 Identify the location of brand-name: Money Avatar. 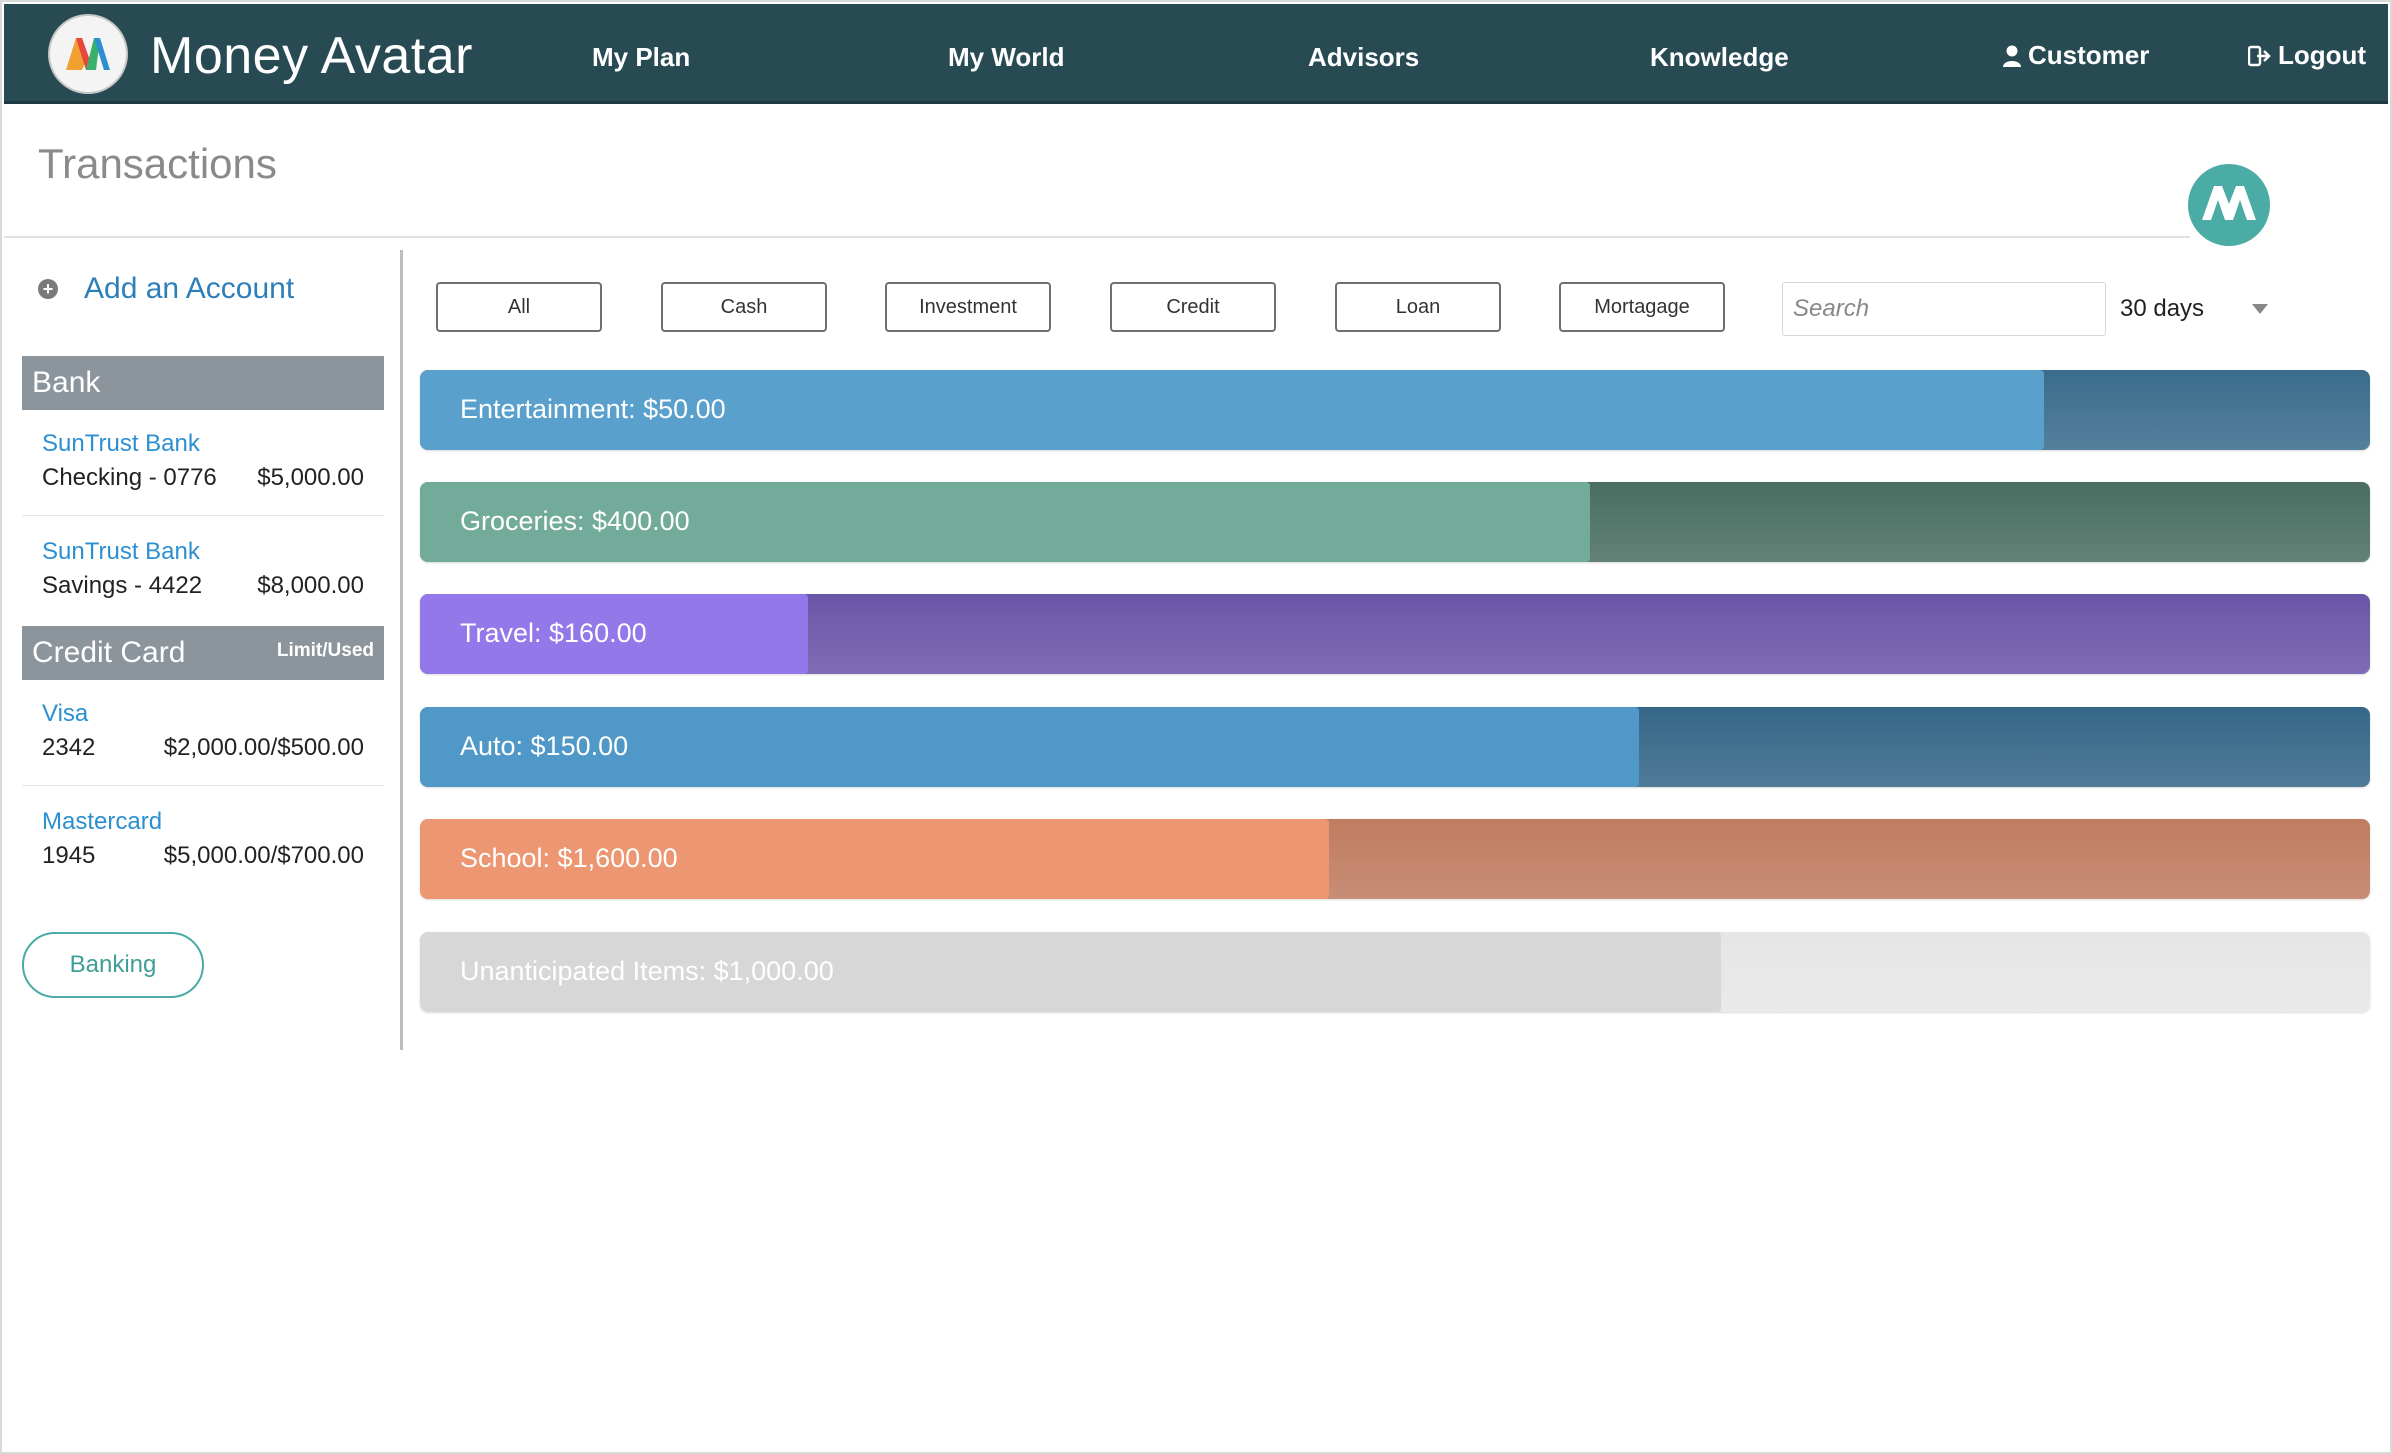
(311, 56).